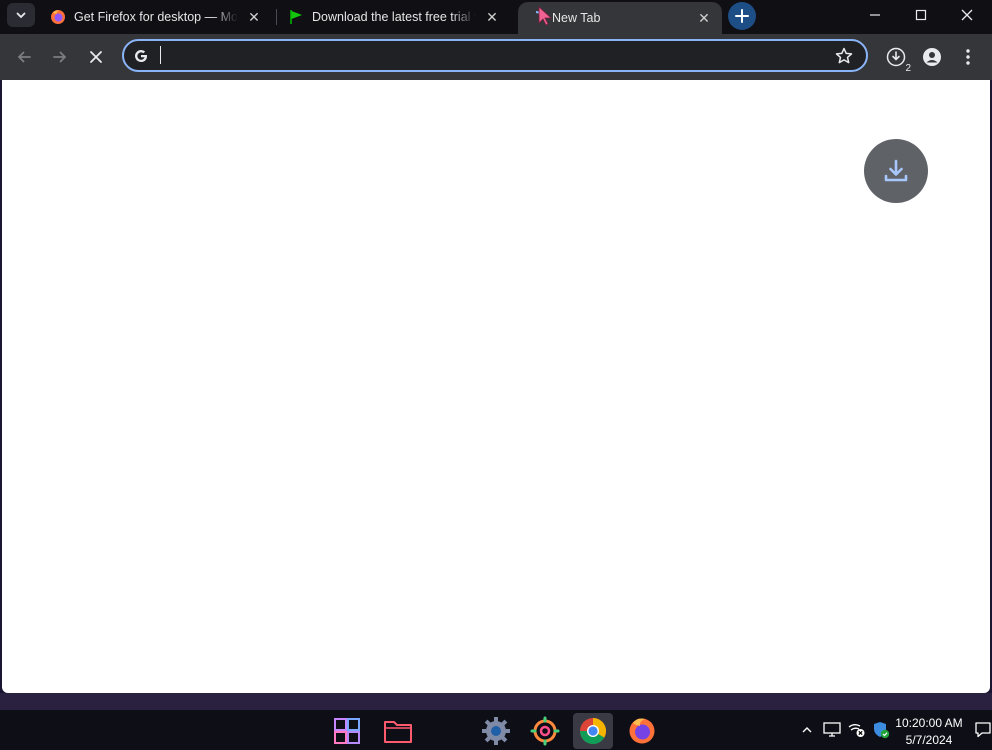 This screenshot has width=992, height=750. I want to click on tab-search-button, so click(21, 15).